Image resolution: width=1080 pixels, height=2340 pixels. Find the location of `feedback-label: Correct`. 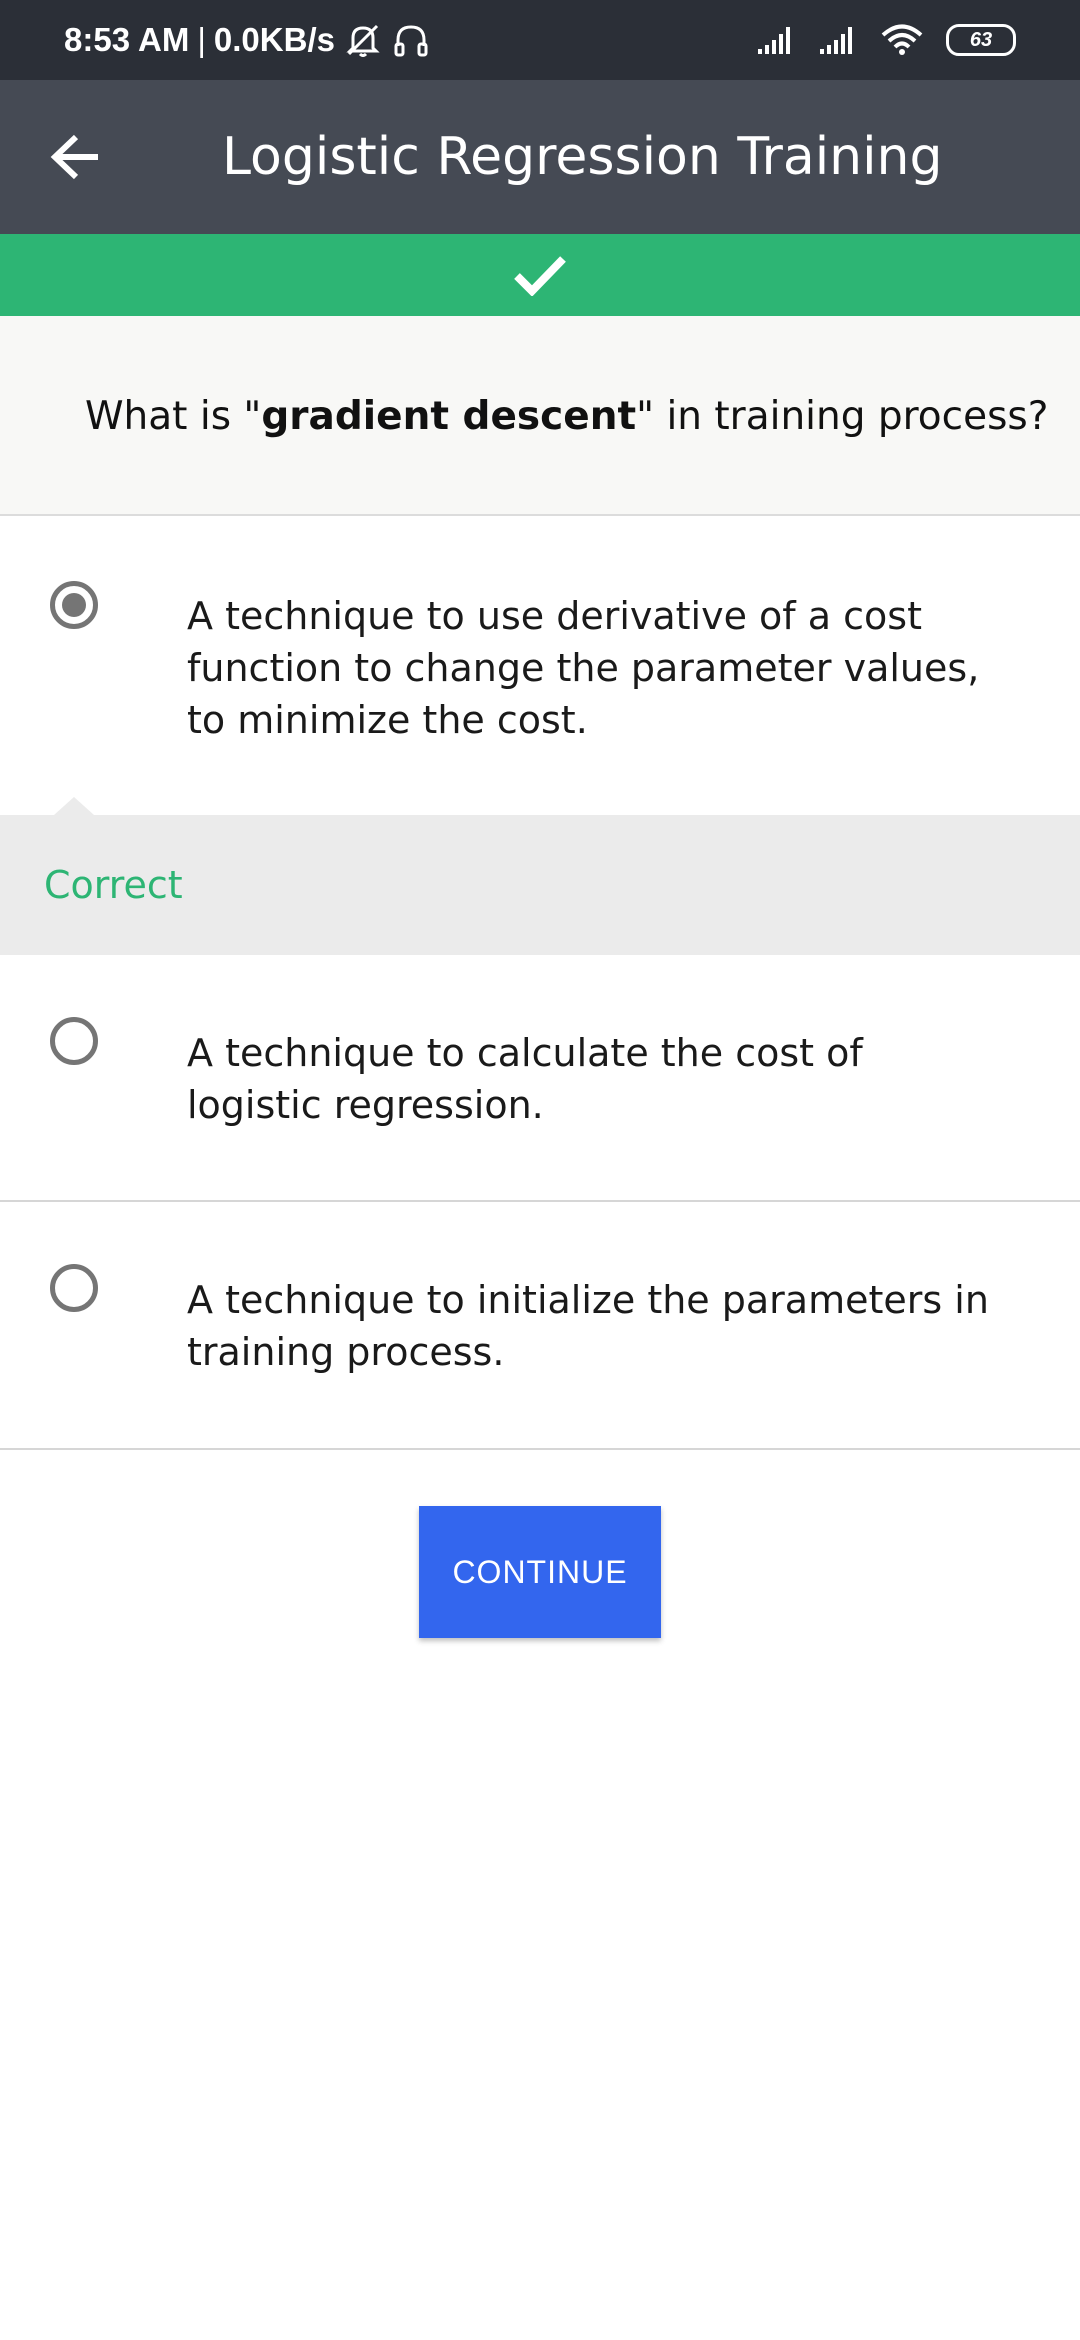

feedback-label: Correct is located at coordinates (113, 885).